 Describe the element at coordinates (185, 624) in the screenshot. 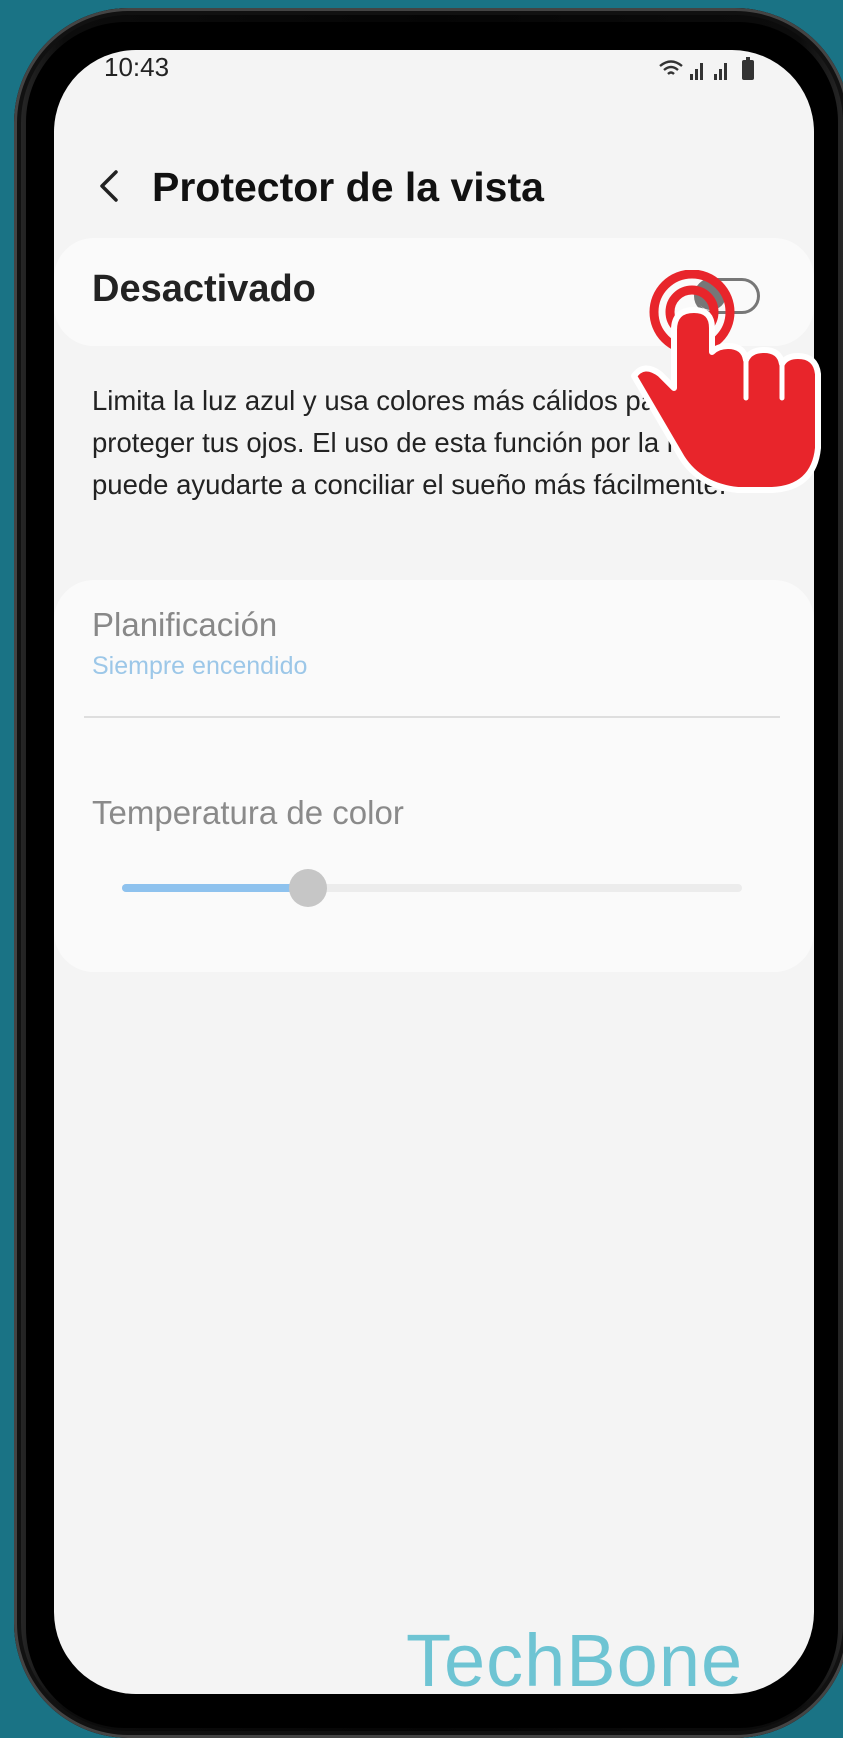

I see `schedule-title: Planificación` at that location.